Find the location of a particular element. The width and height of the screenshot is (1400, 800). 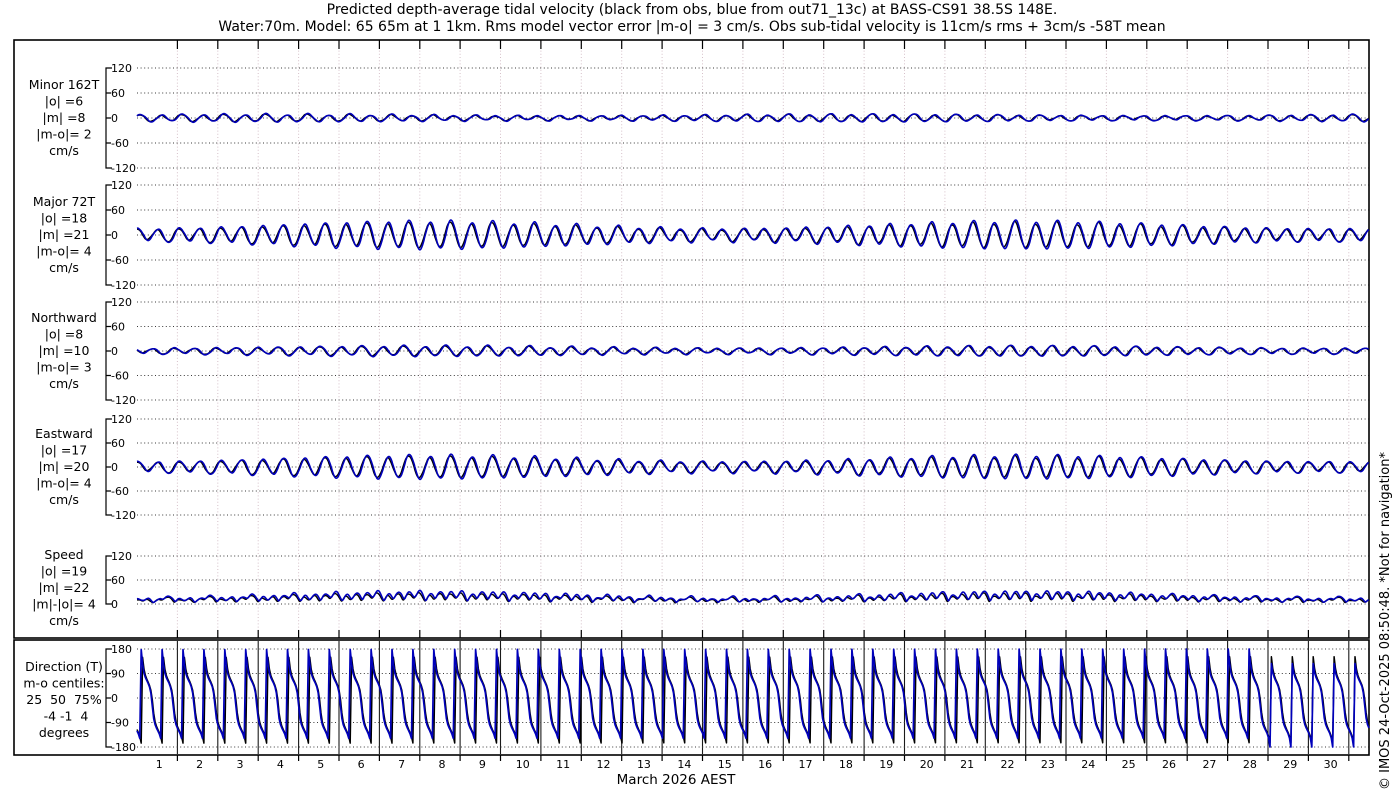

x-day-label: 30 is located at coordinates (1331, 764).